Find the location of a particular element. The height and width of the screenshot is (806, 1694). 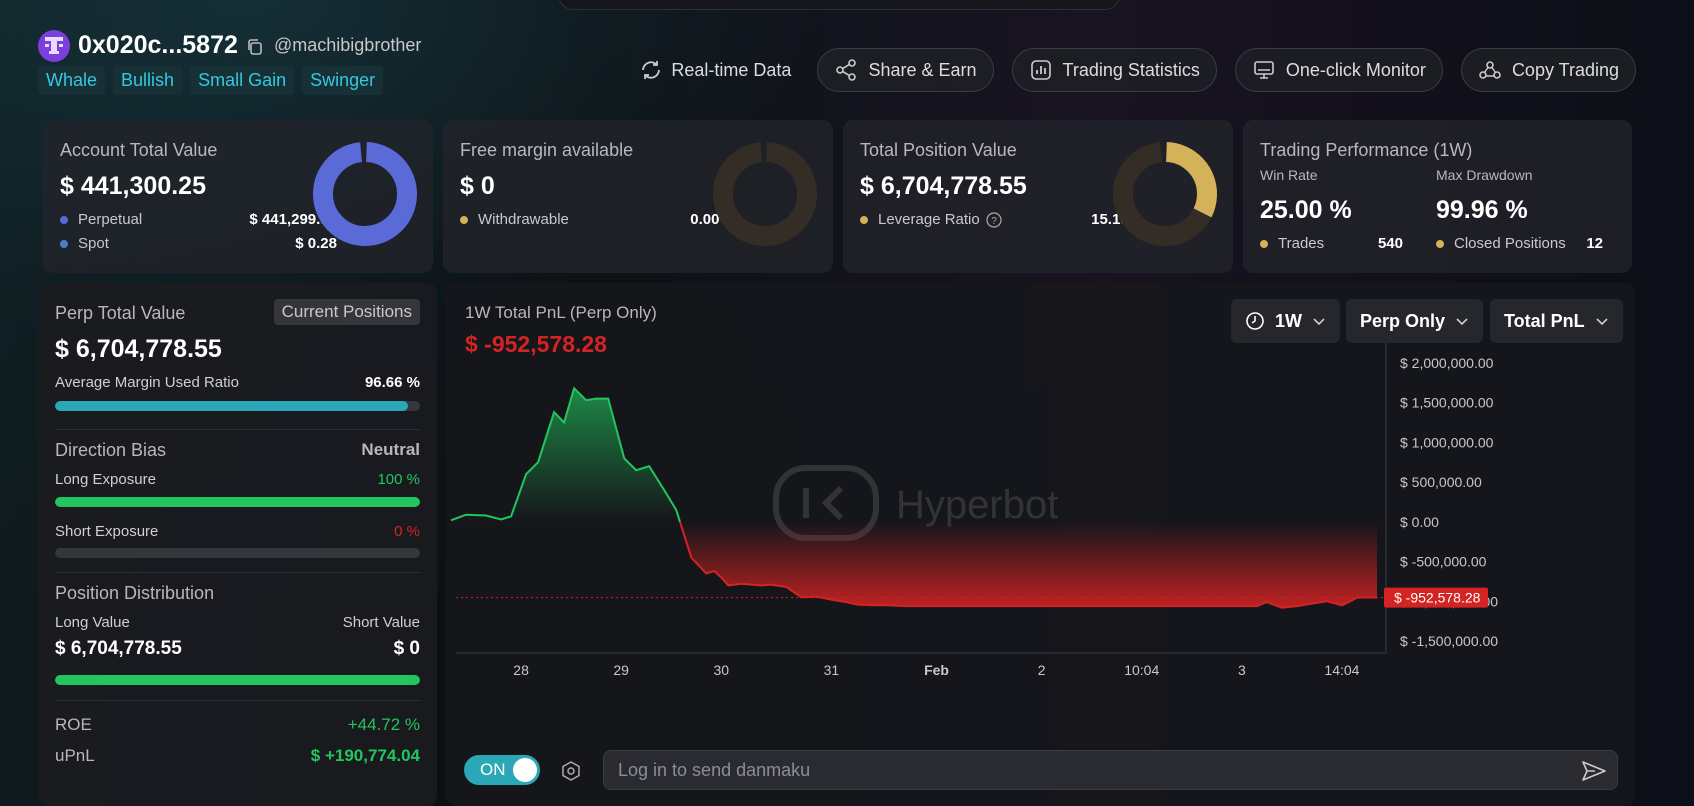

x-tick-label: 14:04 is located at coordinates (1341, 670).